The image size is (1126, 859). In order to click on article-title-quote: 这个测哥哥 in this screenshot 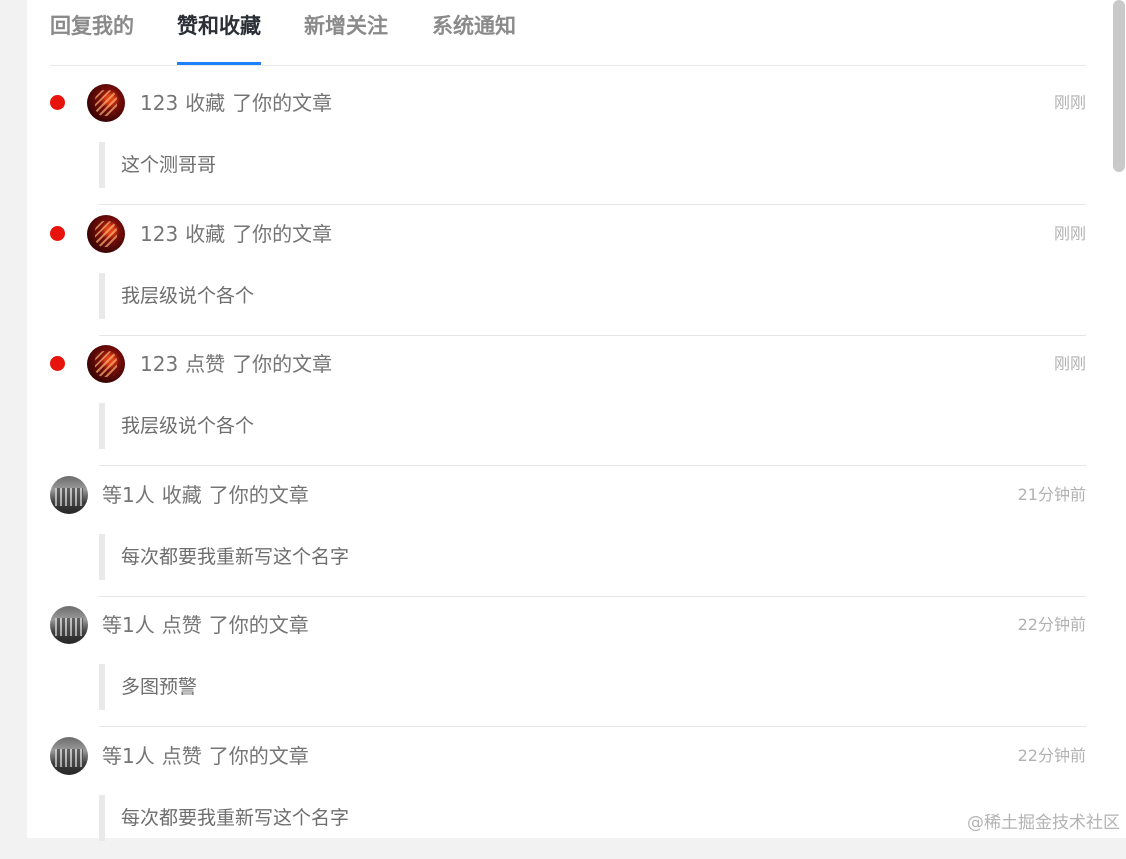, I will do `click(349, 165)`.